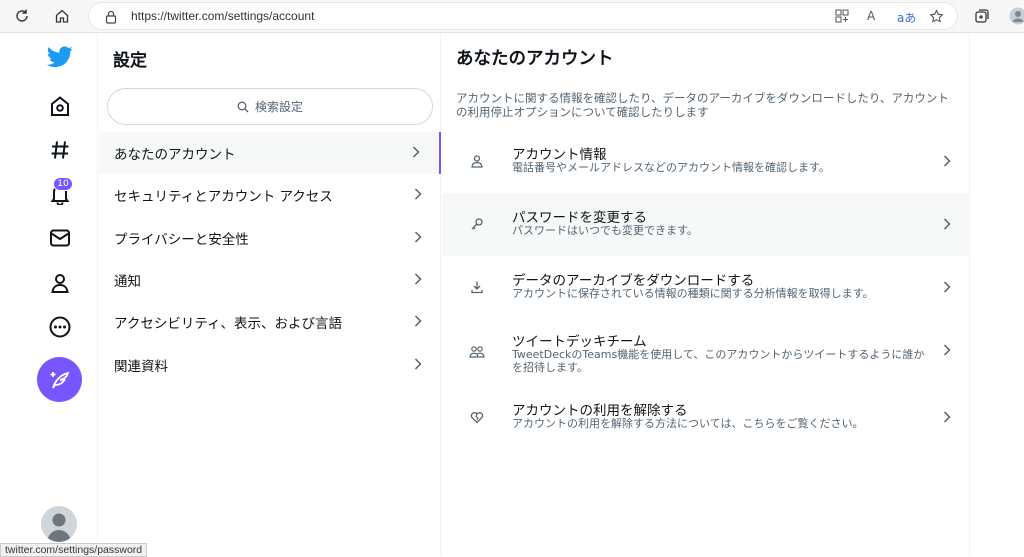 This screenshot has width=1024, height=557. Describe the element at coordinates (535, 57) in the screenshot. I see `account-title: あなたのアカウント` at that location.